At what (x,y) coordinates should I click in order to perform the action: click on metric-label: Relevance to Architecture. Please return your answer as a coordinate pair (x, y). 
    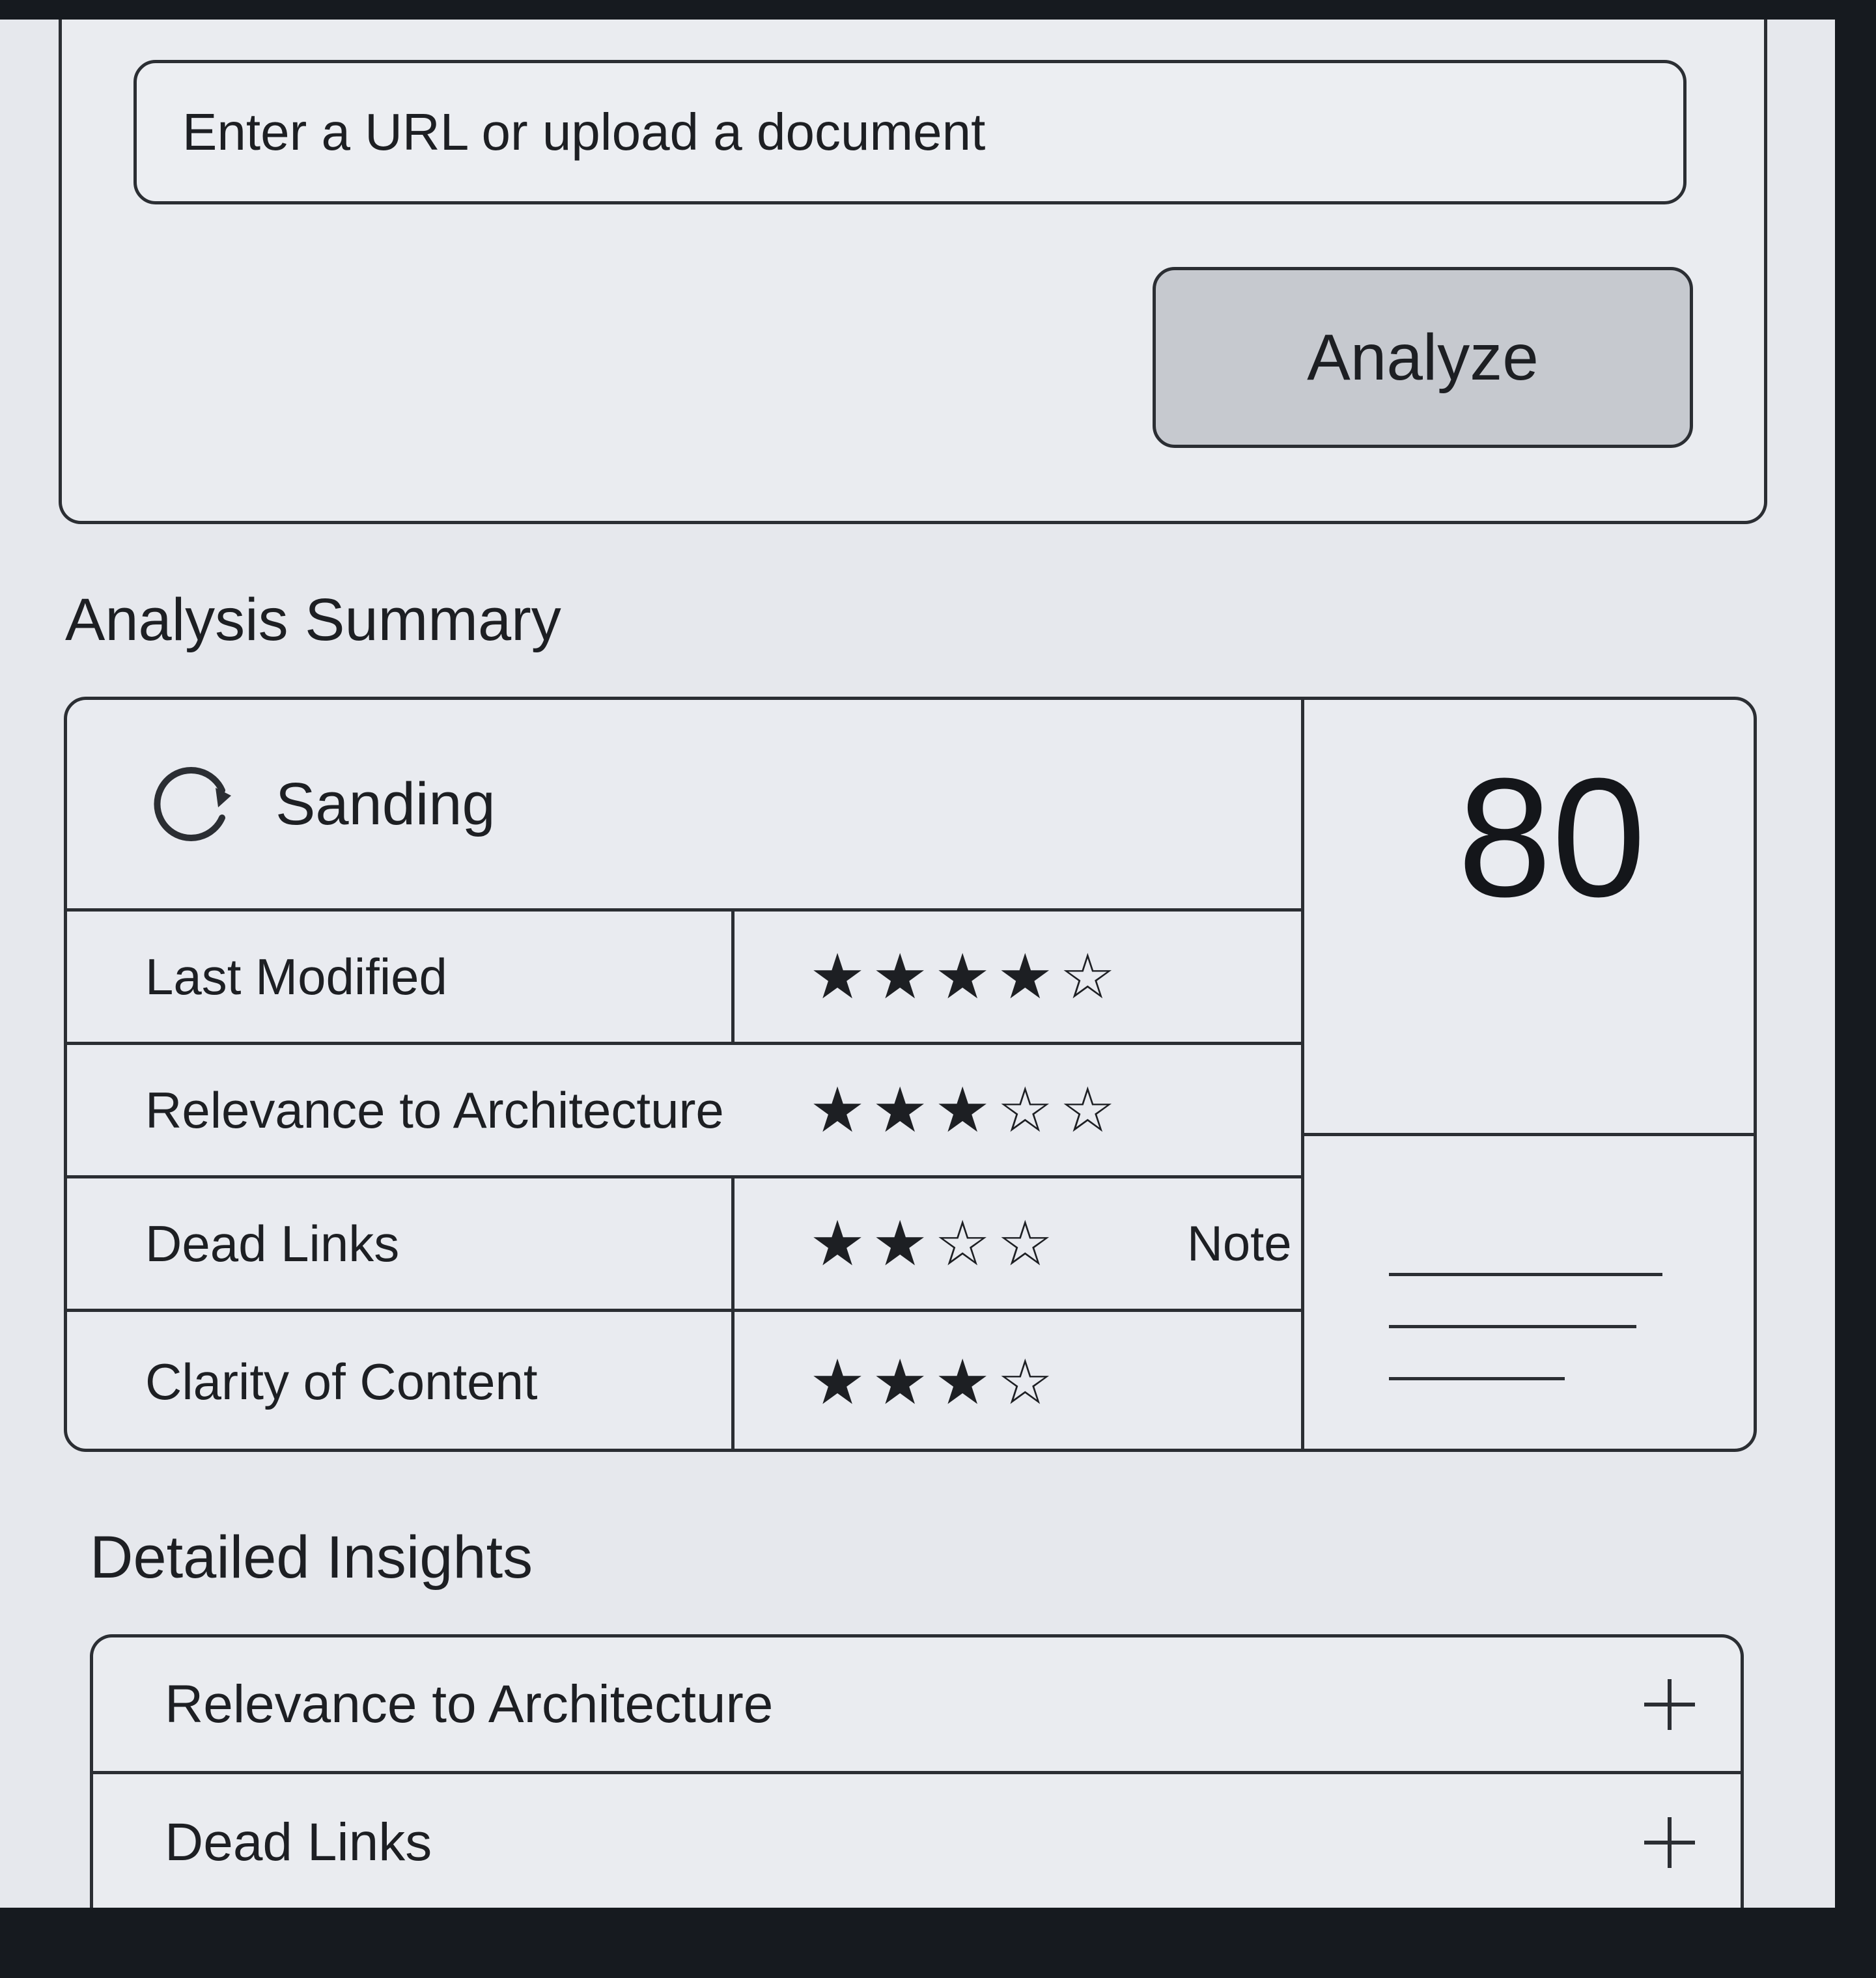
    Looking at the image, I should click on (435, 1110).